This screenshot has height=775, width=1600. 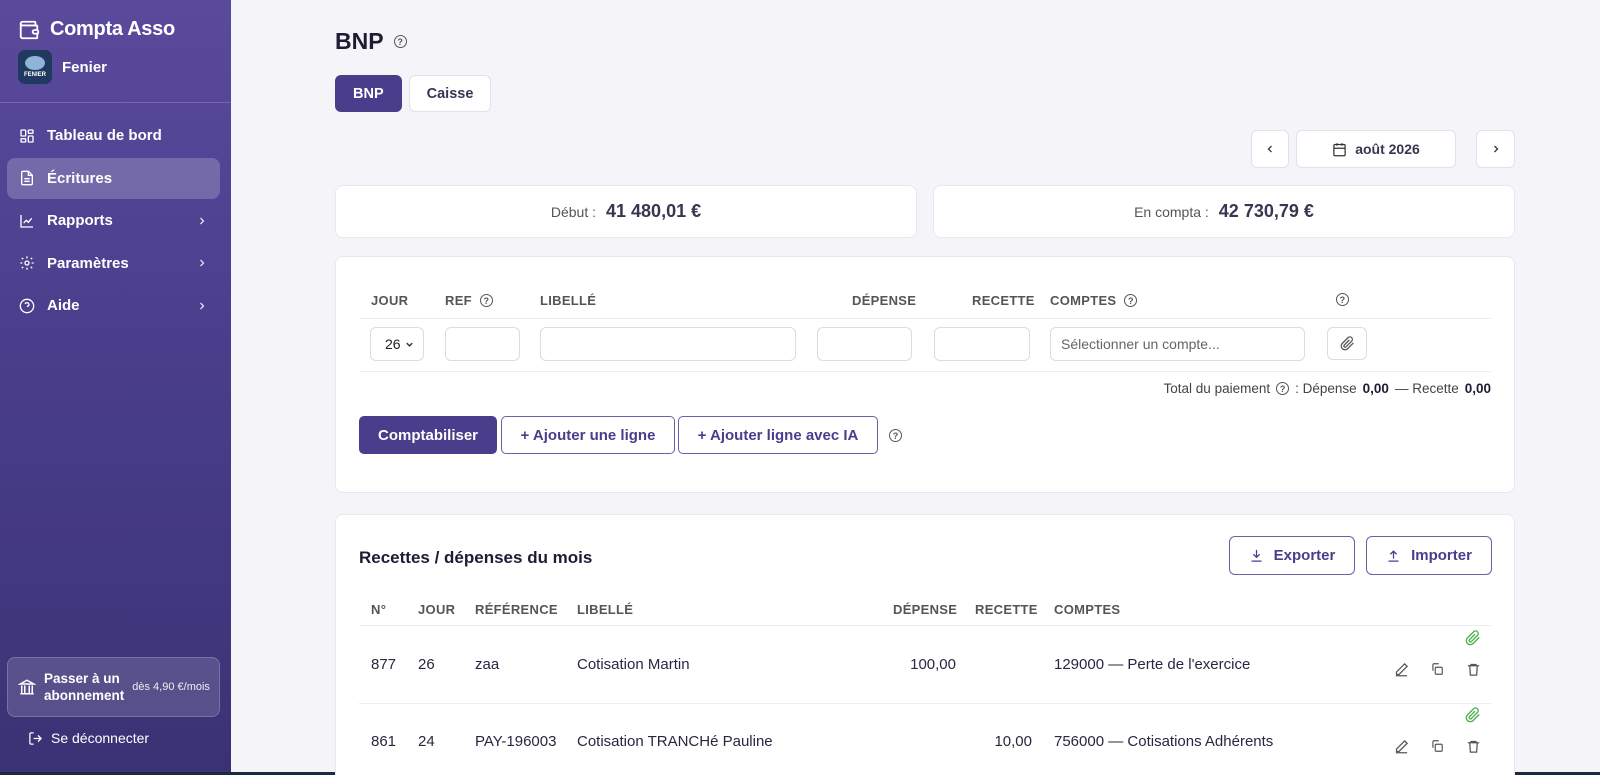 What do you see at coordinates (100, 738) in the screenshot?
I see `logout-label: Se déconnecter` at bounding box center [100, 738].